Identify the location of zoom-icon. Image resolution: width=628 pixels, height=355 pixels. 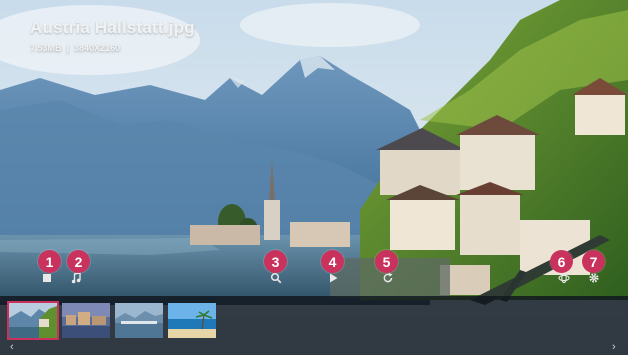
(276, 278).